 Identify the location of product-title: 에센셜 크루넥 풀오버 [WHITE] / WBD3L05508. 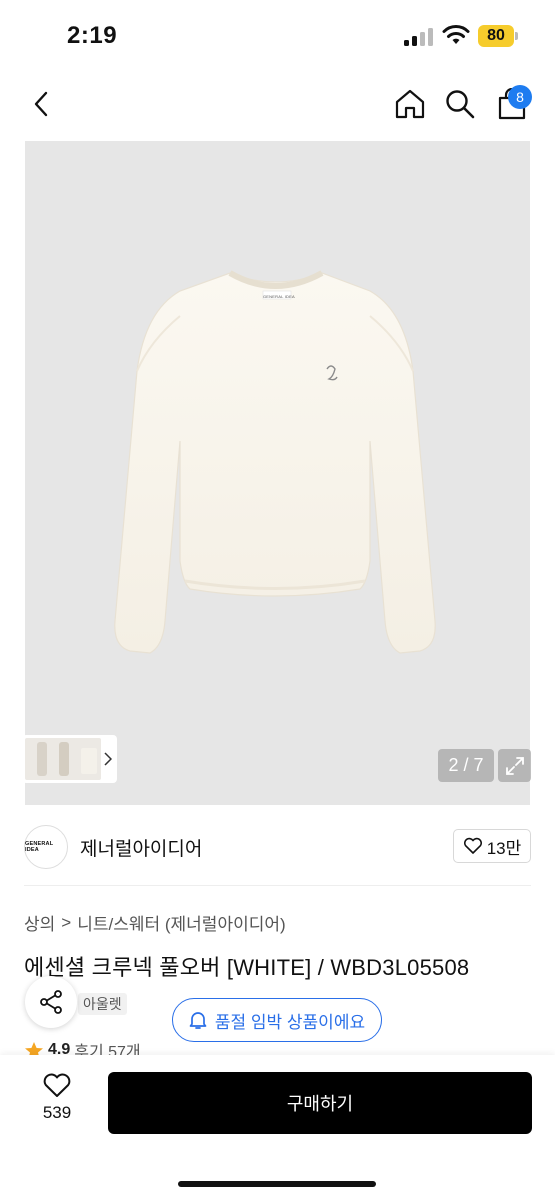
(247, 967).